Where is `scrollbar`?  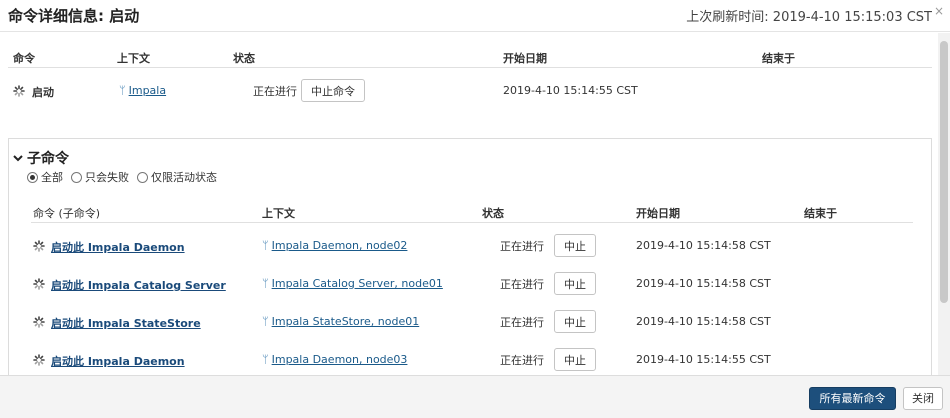
scrollbar is located at coordinates (944, 204).